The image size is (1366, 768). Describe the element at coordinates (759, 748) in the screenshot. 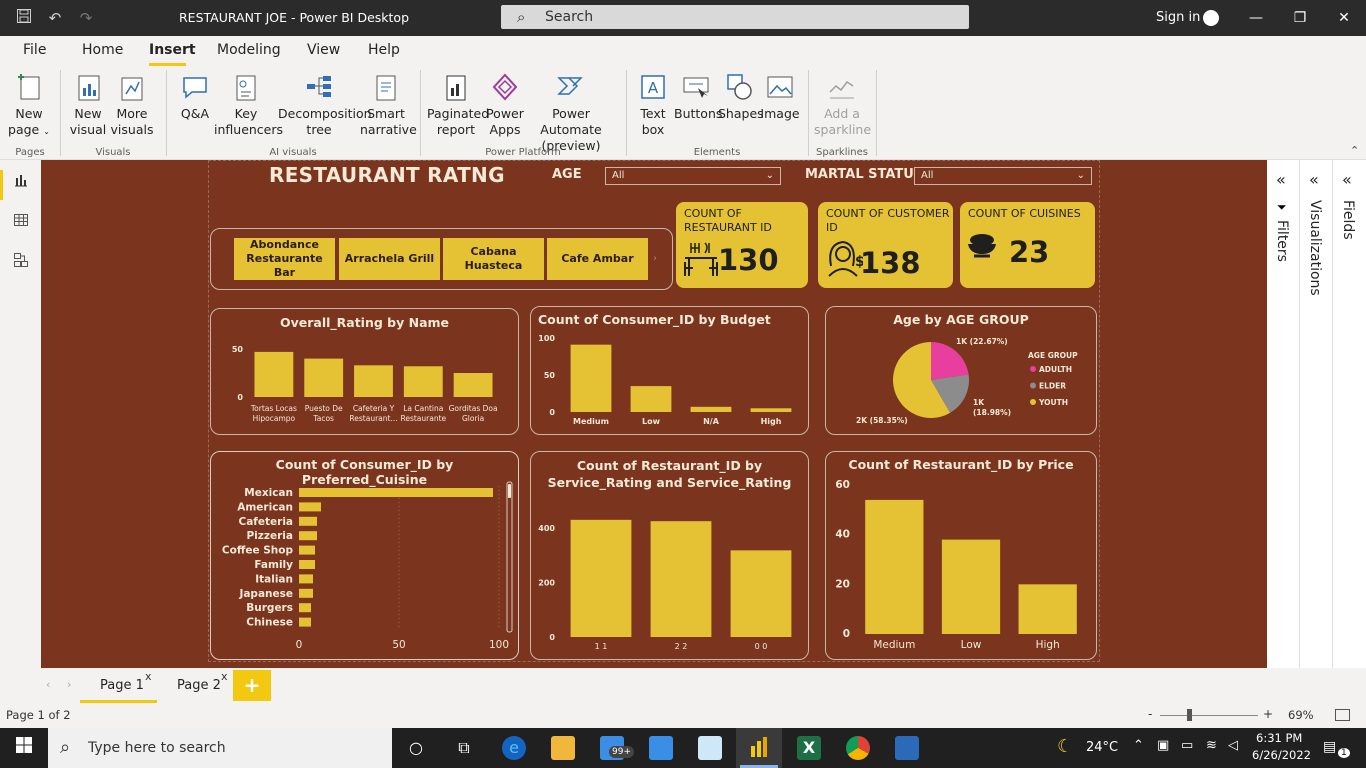

I see `power-bi-icon` at that location.